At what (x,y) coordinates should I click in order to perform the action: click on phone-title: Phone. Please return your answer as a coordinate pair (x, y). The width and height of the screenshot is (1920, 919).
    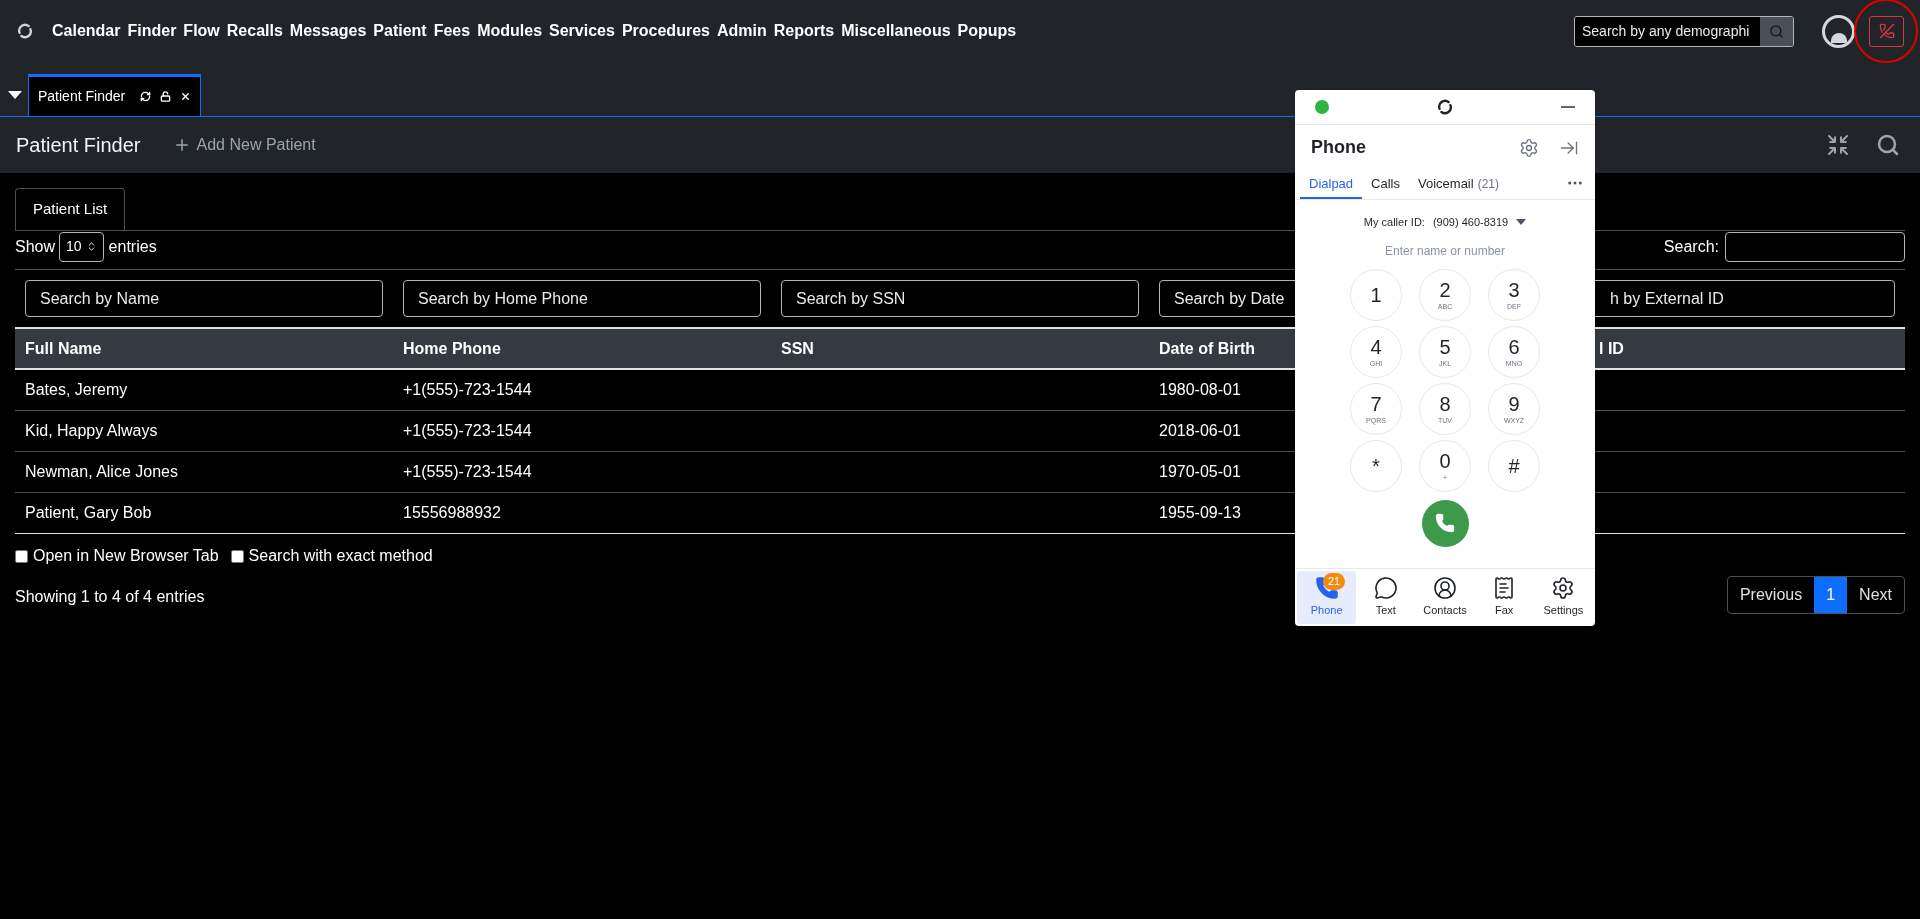
    Looking at the image, I should click on (1338, 147).